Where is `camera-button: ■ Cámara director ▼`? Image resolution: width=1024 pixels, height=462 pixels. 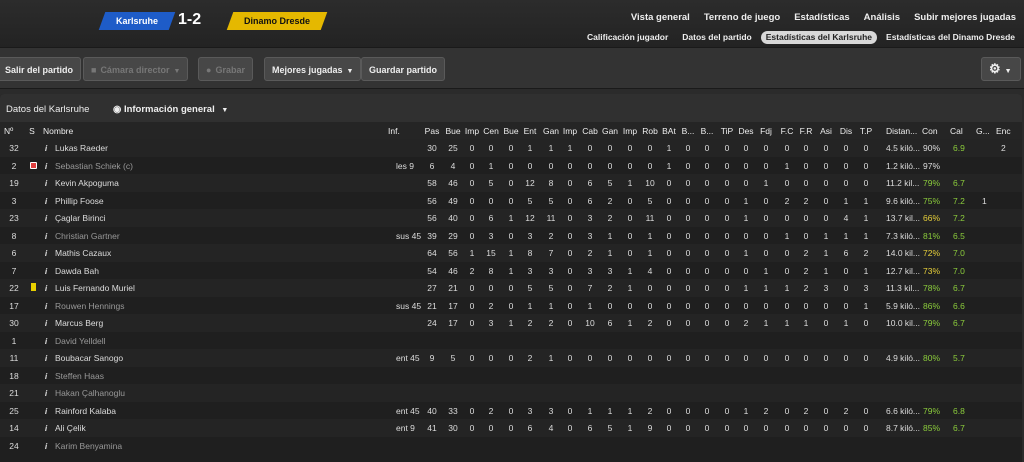 camera-button: ■ Cámara director ▼ is located at coordinates (136, 69).